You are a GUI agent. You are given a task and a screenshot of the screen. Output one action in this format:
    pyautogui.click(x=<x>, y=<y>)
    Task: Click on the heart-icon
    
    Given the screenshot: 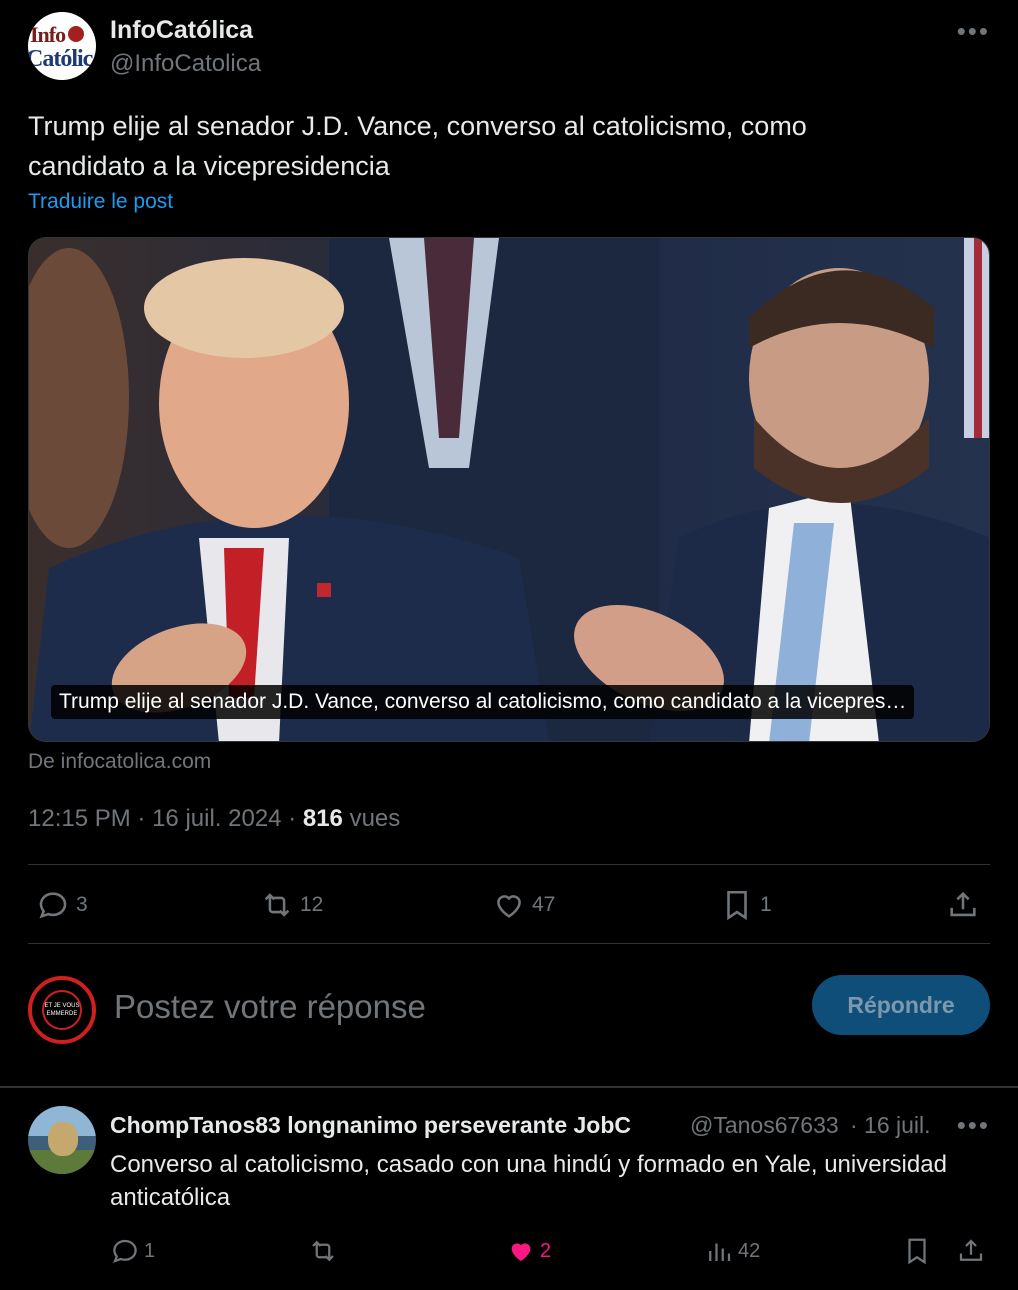 What is the action you would take?
    pyautogui.click(x=509, y=906)
    